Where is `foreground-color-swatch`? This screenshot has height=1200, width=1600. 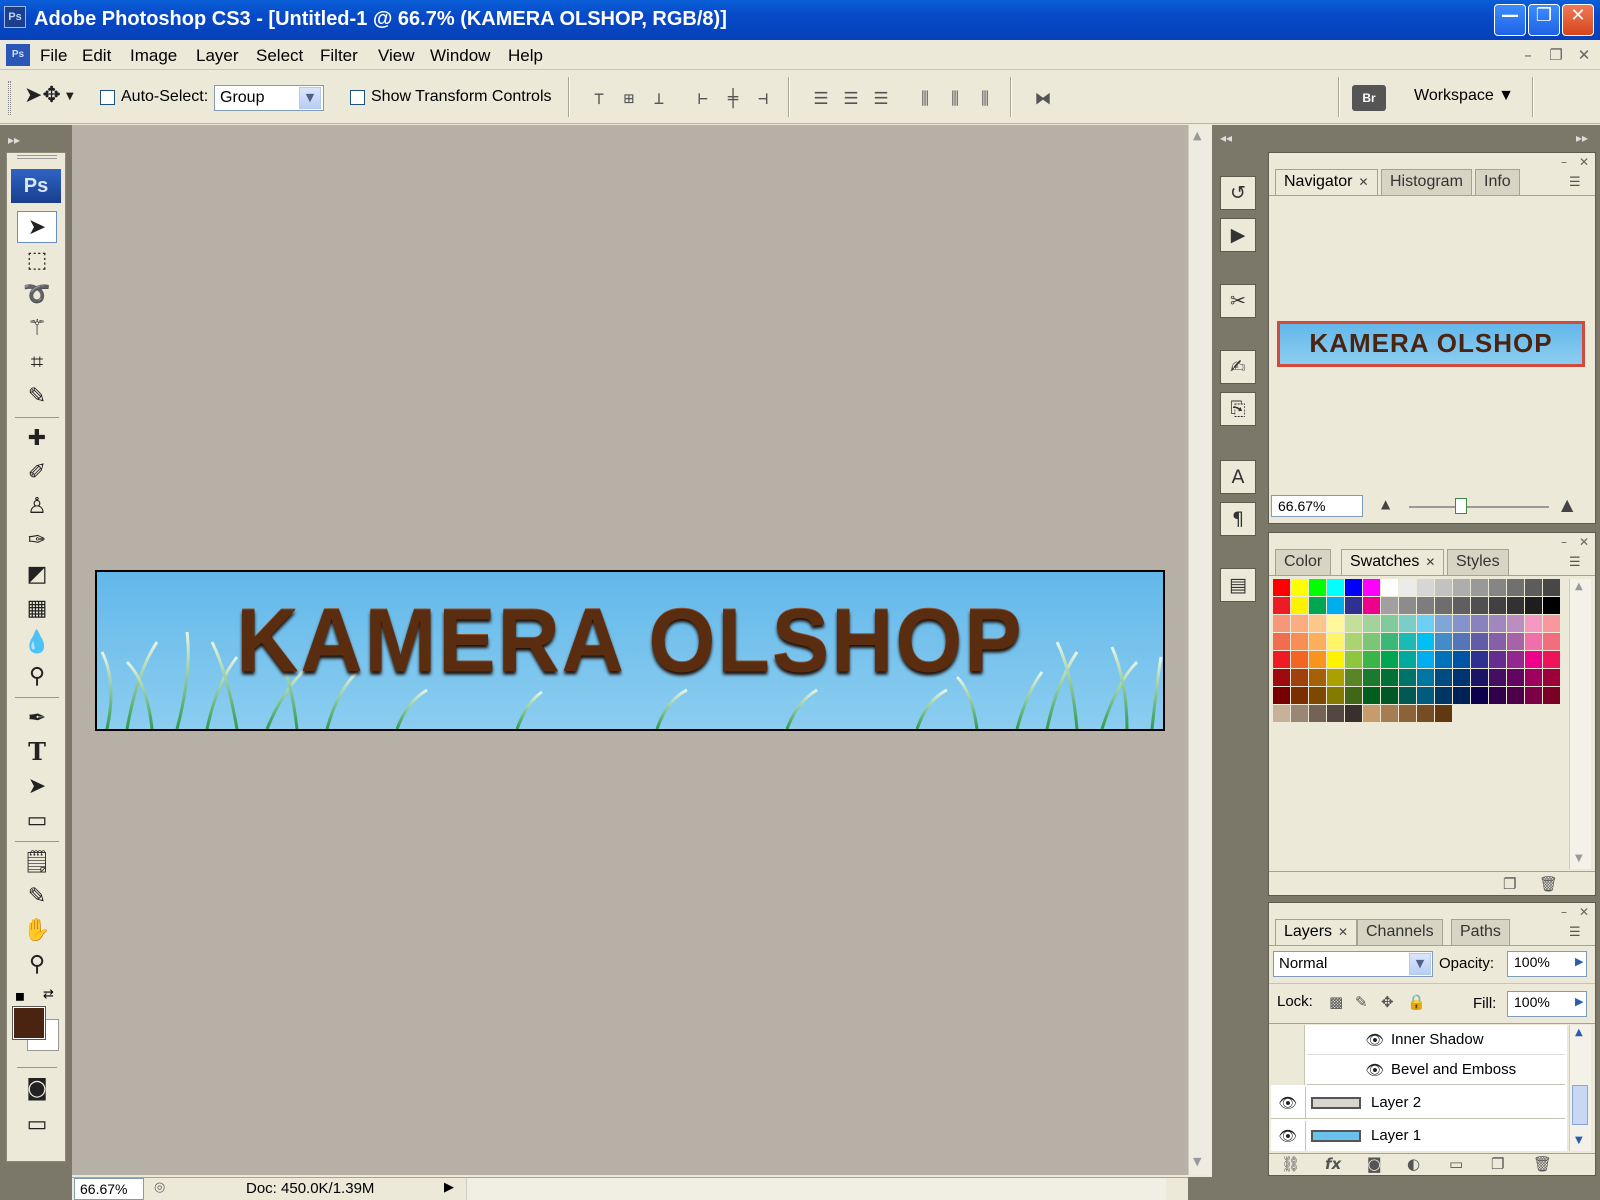
foreground-color-swatch is located at coordinates (29, 1023).